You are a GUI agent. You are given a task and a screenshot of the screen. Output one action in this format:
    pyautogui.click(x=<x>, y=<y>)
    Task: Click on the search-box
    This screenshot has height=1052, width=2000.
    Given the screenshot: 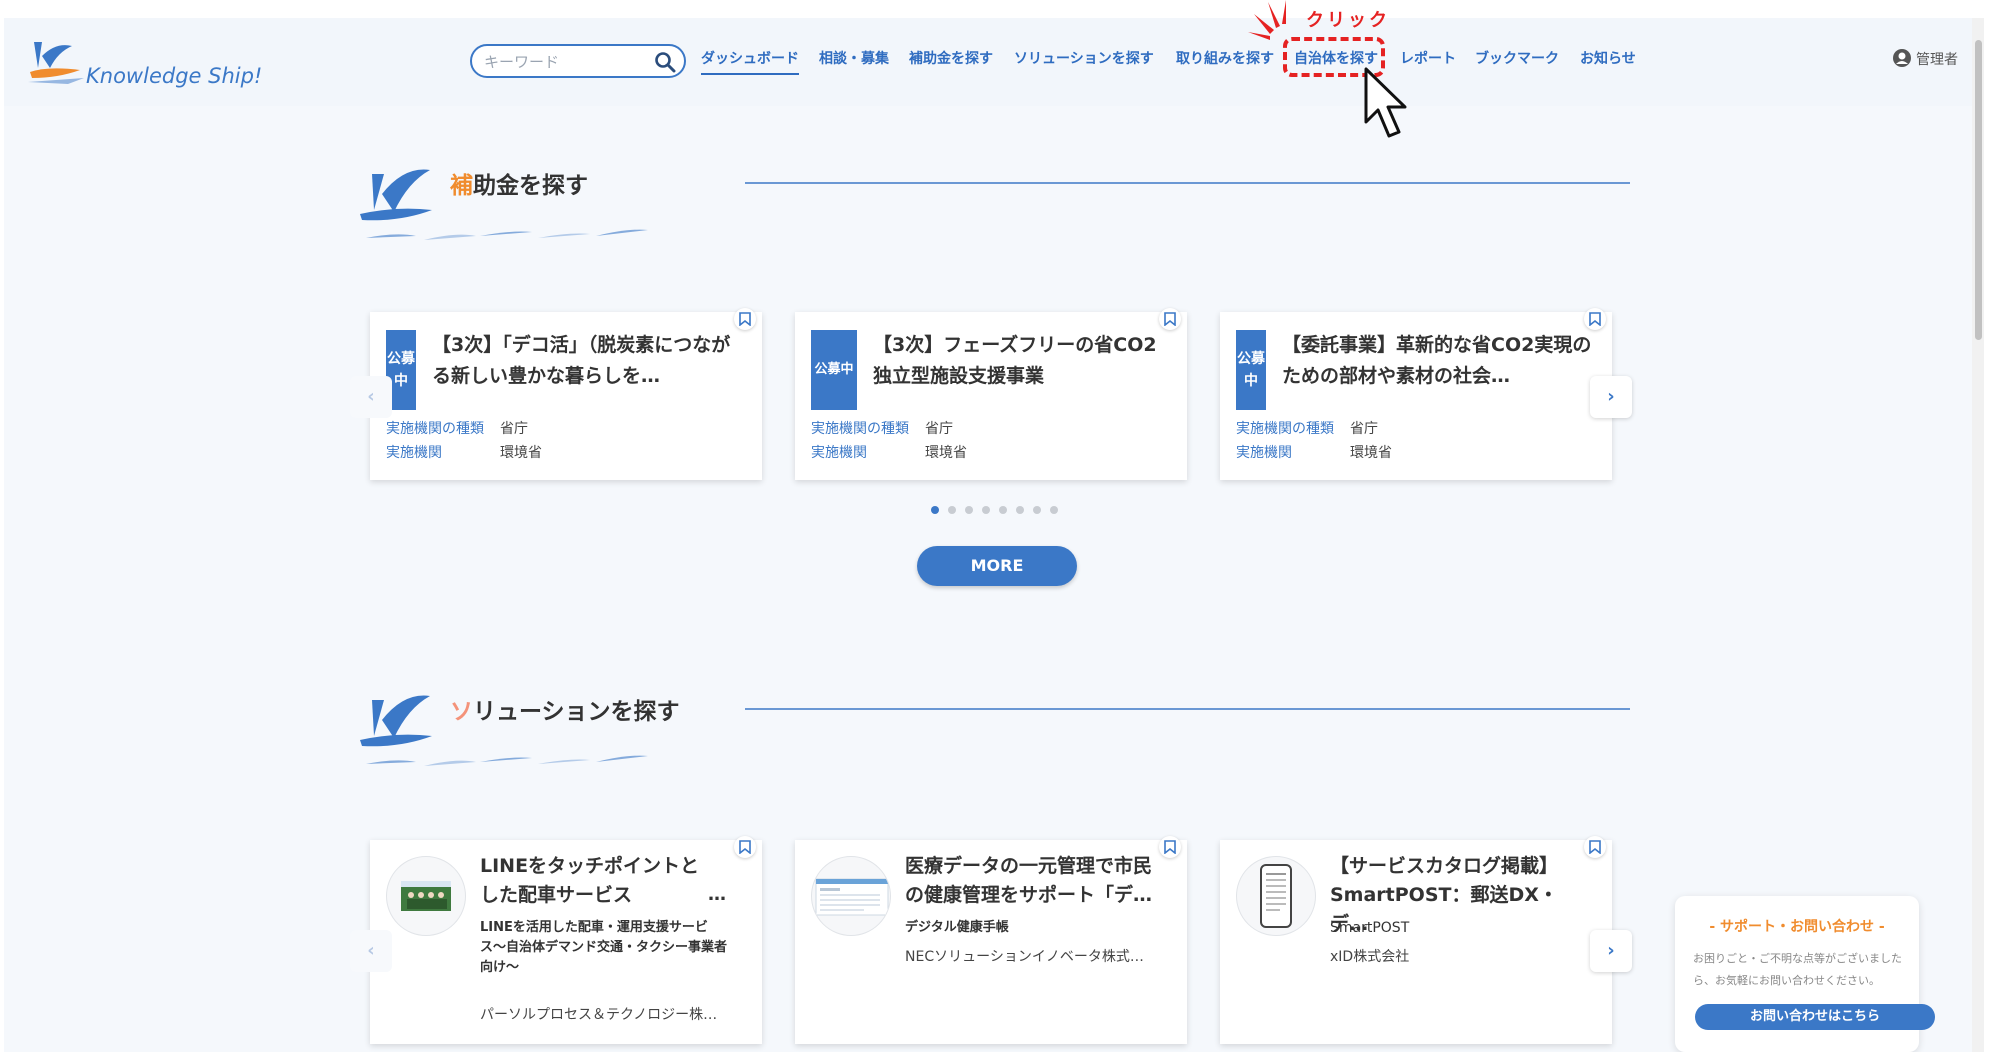 What is the action you would take?
    pyautogui.click(x=578, y=61)
    